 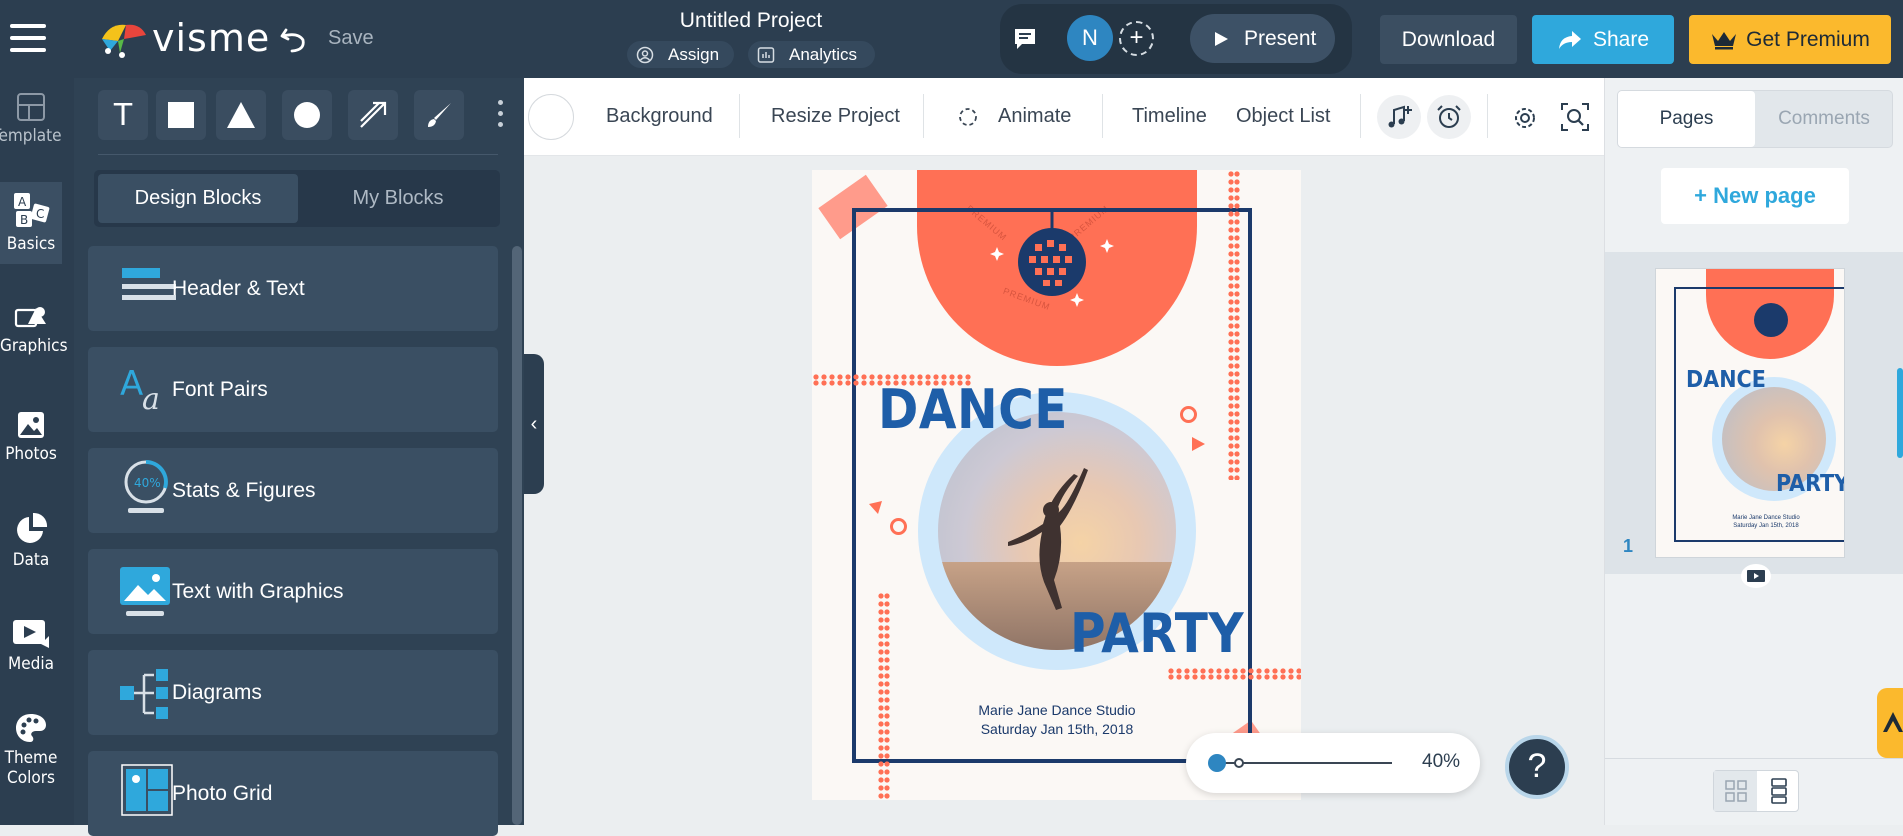 I want to click on block-font-pairs: Aa Font Pairs, so click(x=293, y=389).